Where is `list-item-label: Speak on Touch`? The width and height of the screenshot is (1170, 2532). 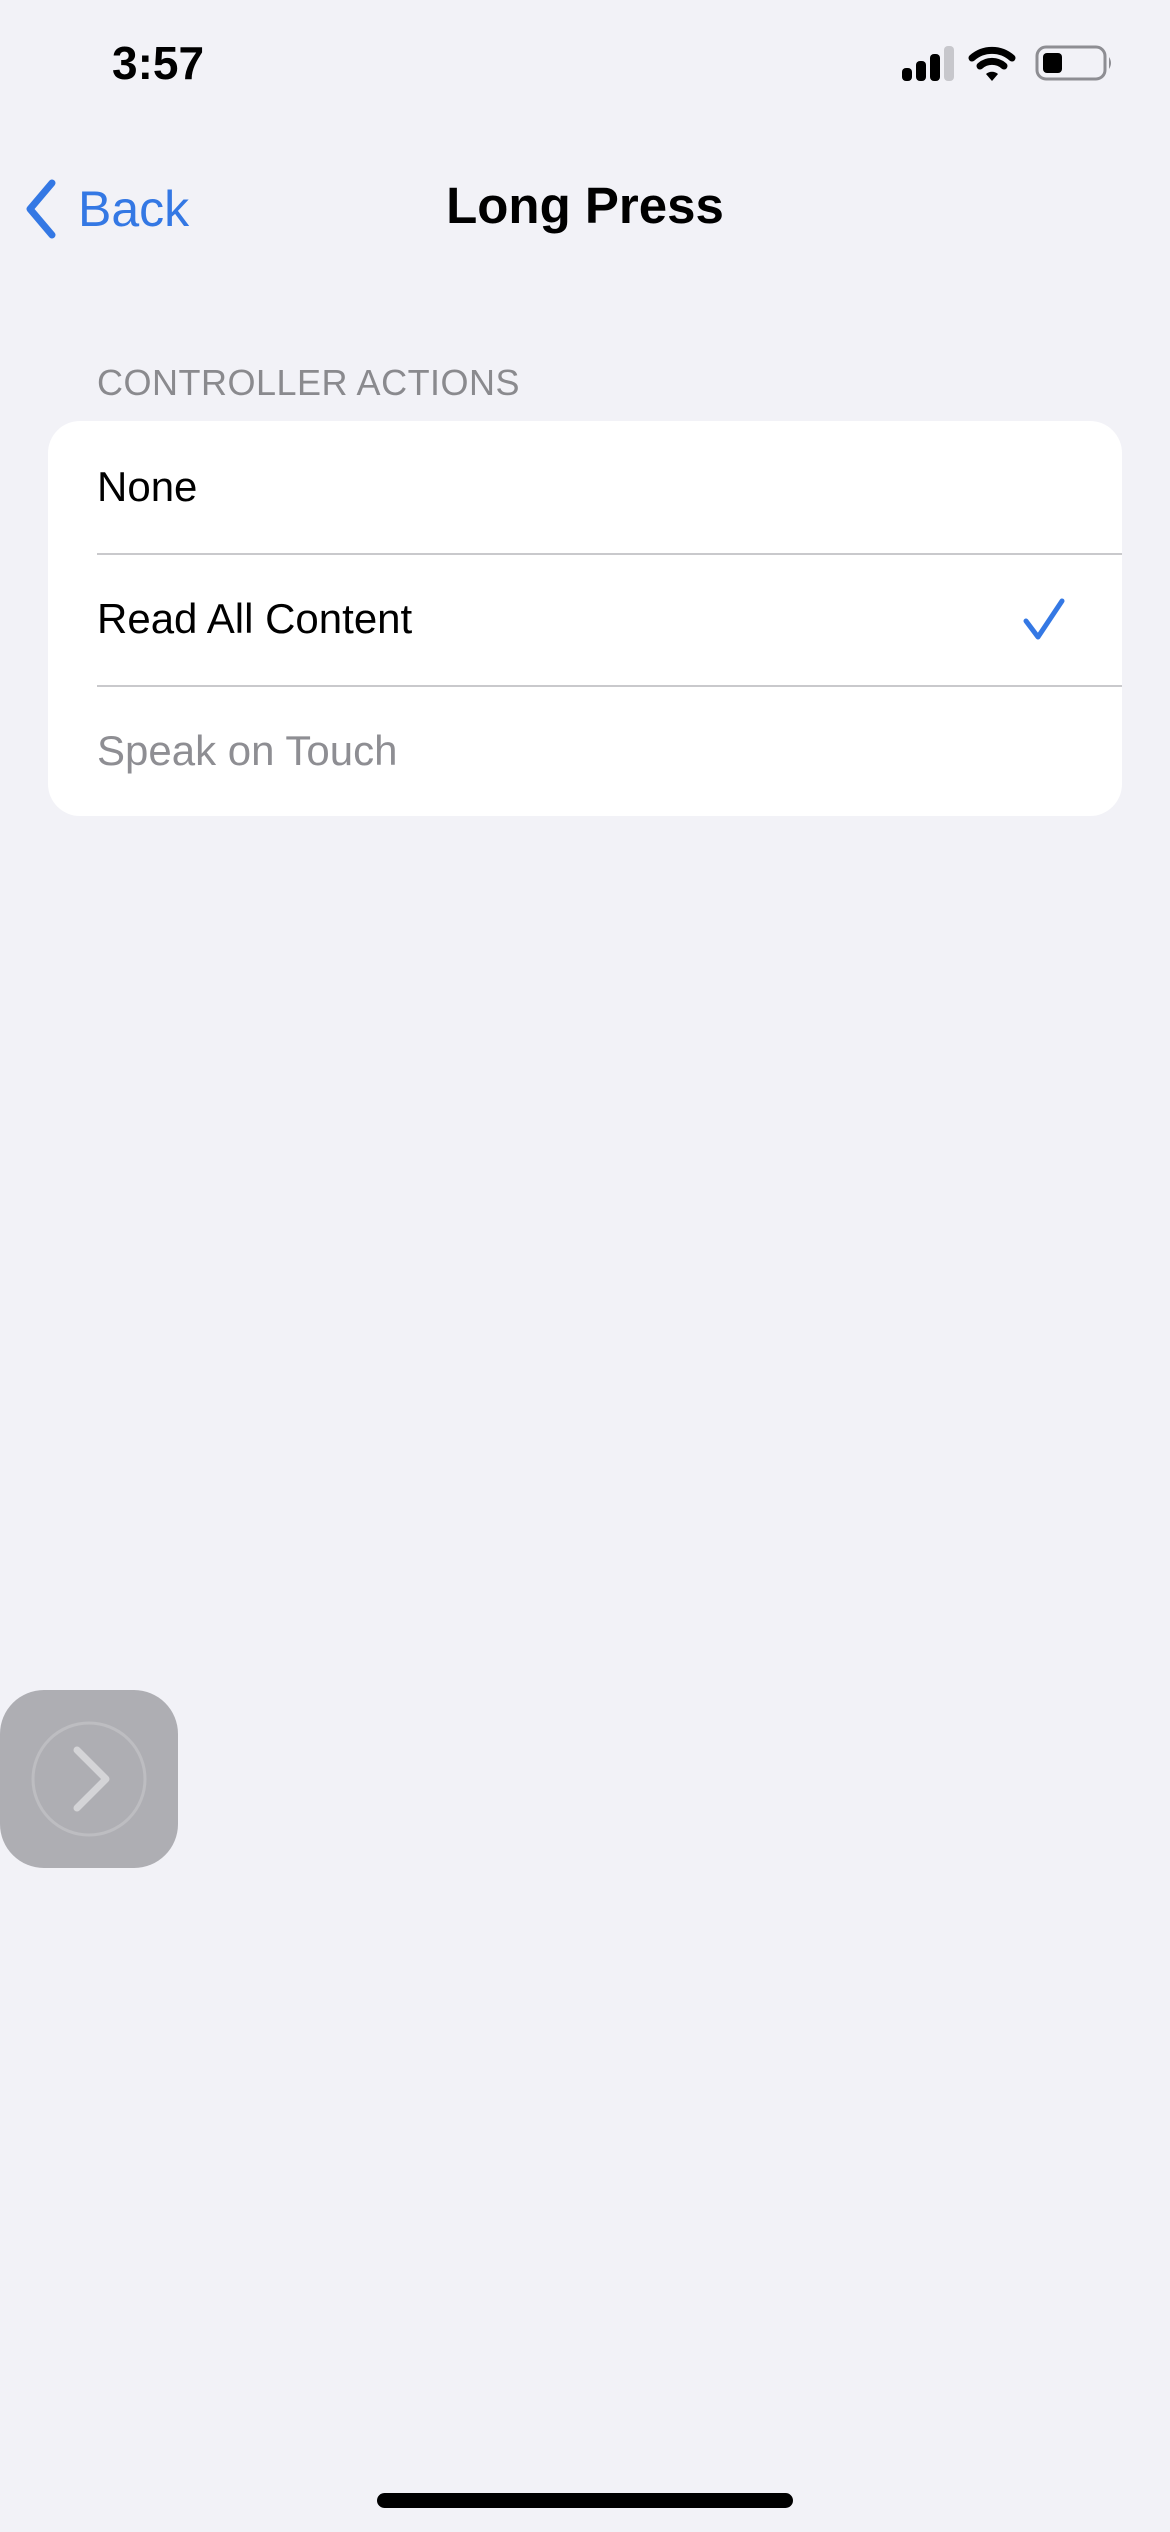 list-item-label: Speak on Touch is located at coordinates (247, 750).